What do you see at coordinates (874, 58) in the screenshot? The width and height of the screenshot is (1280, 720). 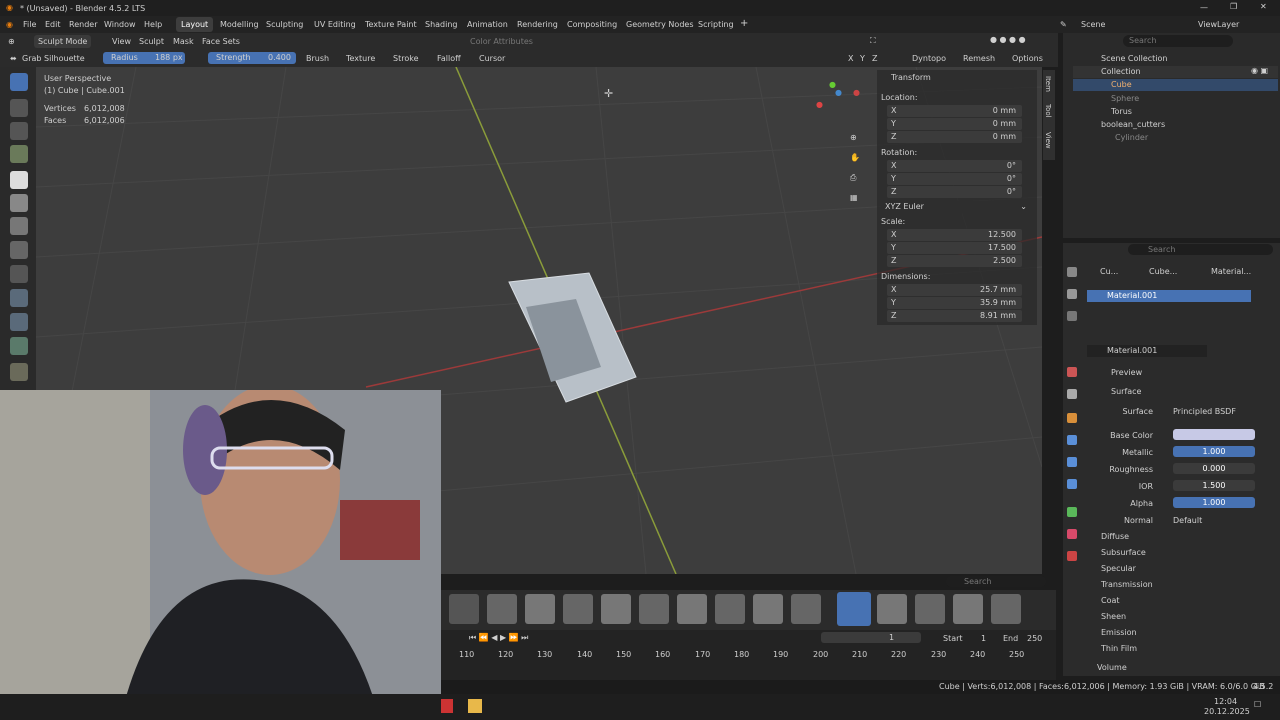 I see `symmetry-z: Z` at bounding box center [874, 58].